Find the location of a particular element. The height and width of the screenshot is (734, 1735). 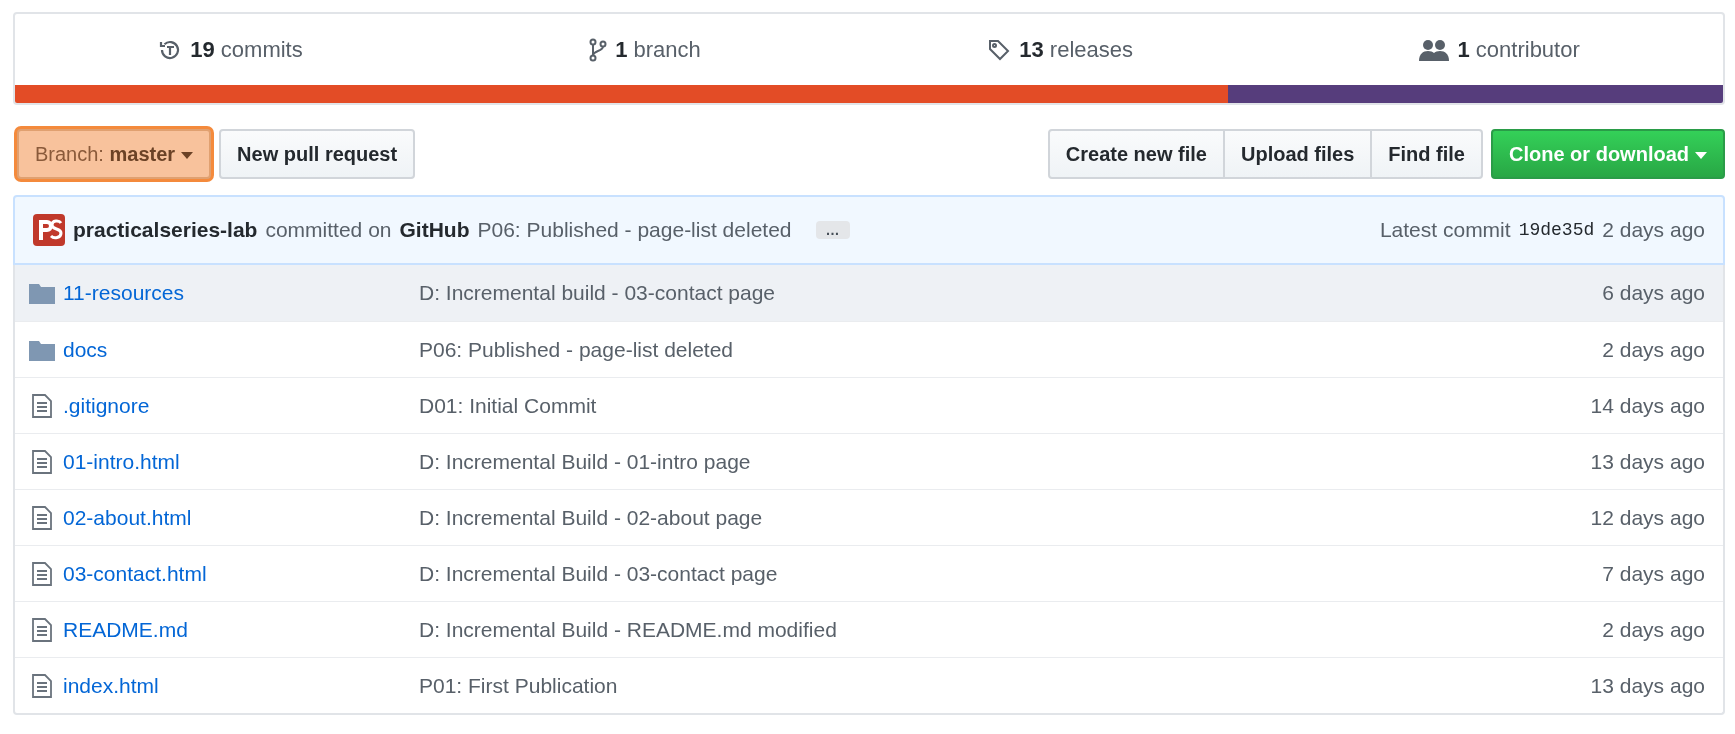

file-row: 02-about.html D: Incremental Build - 02-about page 12 days ago is located at coordinates (869, 517).